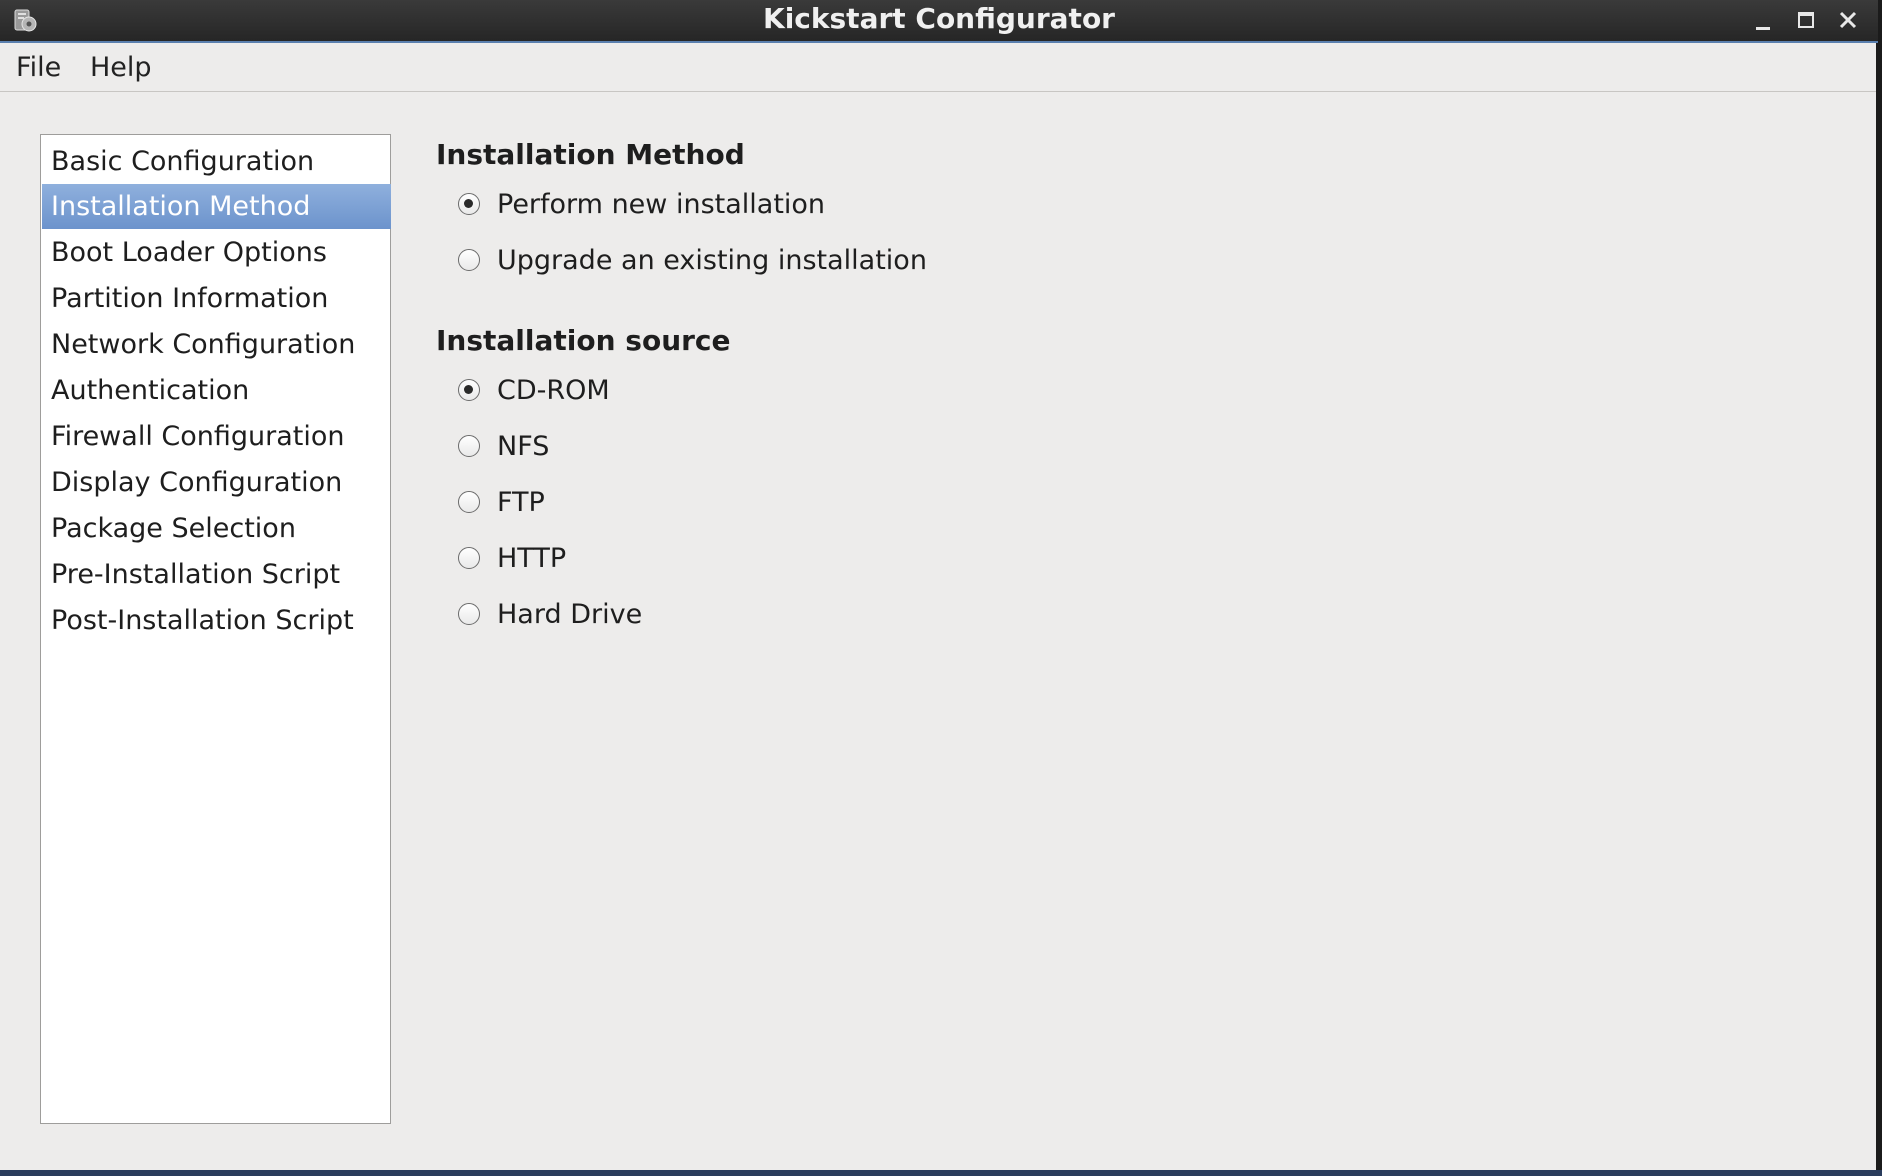 The height and width of the screenshot is (1176, 1882). Describe the element at coordinates (216, 206) in the screenshot. I see `sidebar-item-installation-method: Installation Method` at that location.